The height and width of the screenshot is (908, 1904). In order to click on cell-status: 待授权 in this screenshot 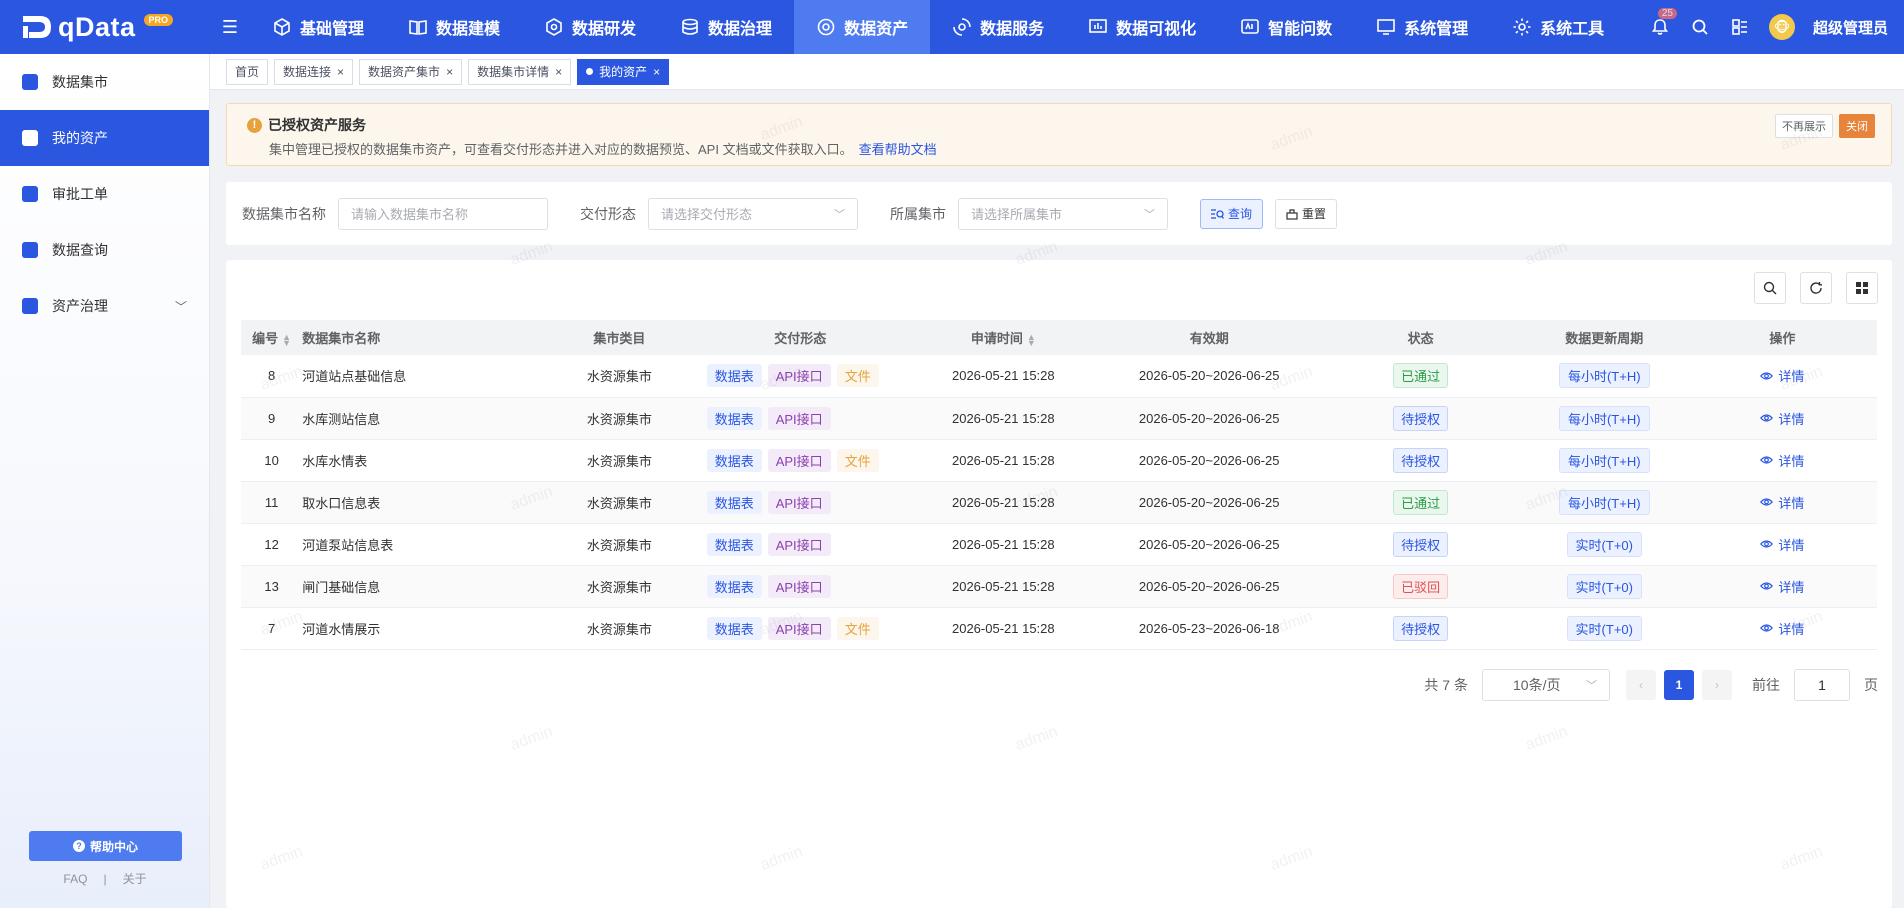, I will do `click(1420, 418)`.